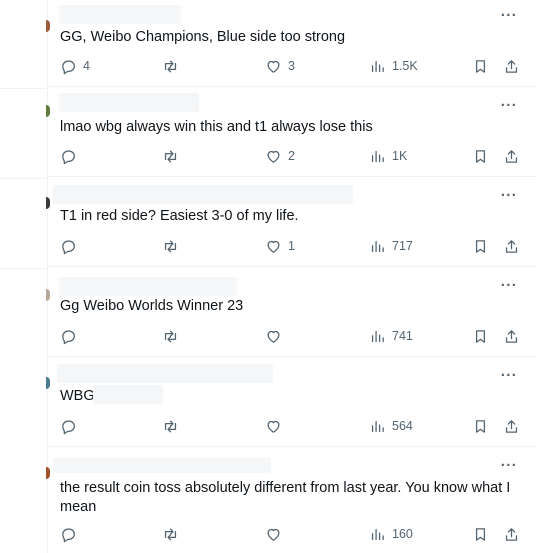 This screenshot has height=553, width=536. Describe the element at coordinates (75, 66) in the screenshot. I see `reply-button: 4` at that location.